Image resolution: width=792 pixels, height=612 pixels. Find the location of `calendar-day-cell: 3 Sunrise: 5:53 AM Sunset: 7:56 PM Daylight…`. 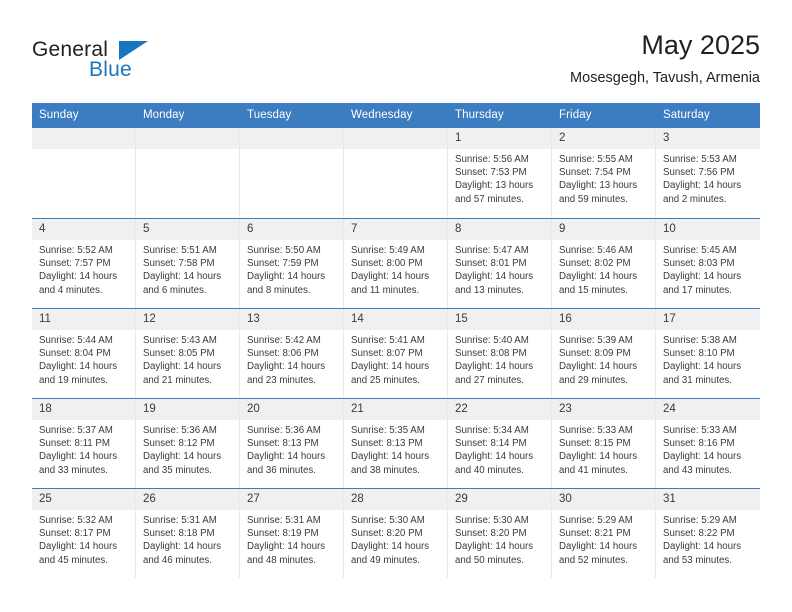

calendar-day-cell: 3 Sunrise: 5:53 AM Sunset: 7:56 PM Daylight… is located at coordinates (708, 173).